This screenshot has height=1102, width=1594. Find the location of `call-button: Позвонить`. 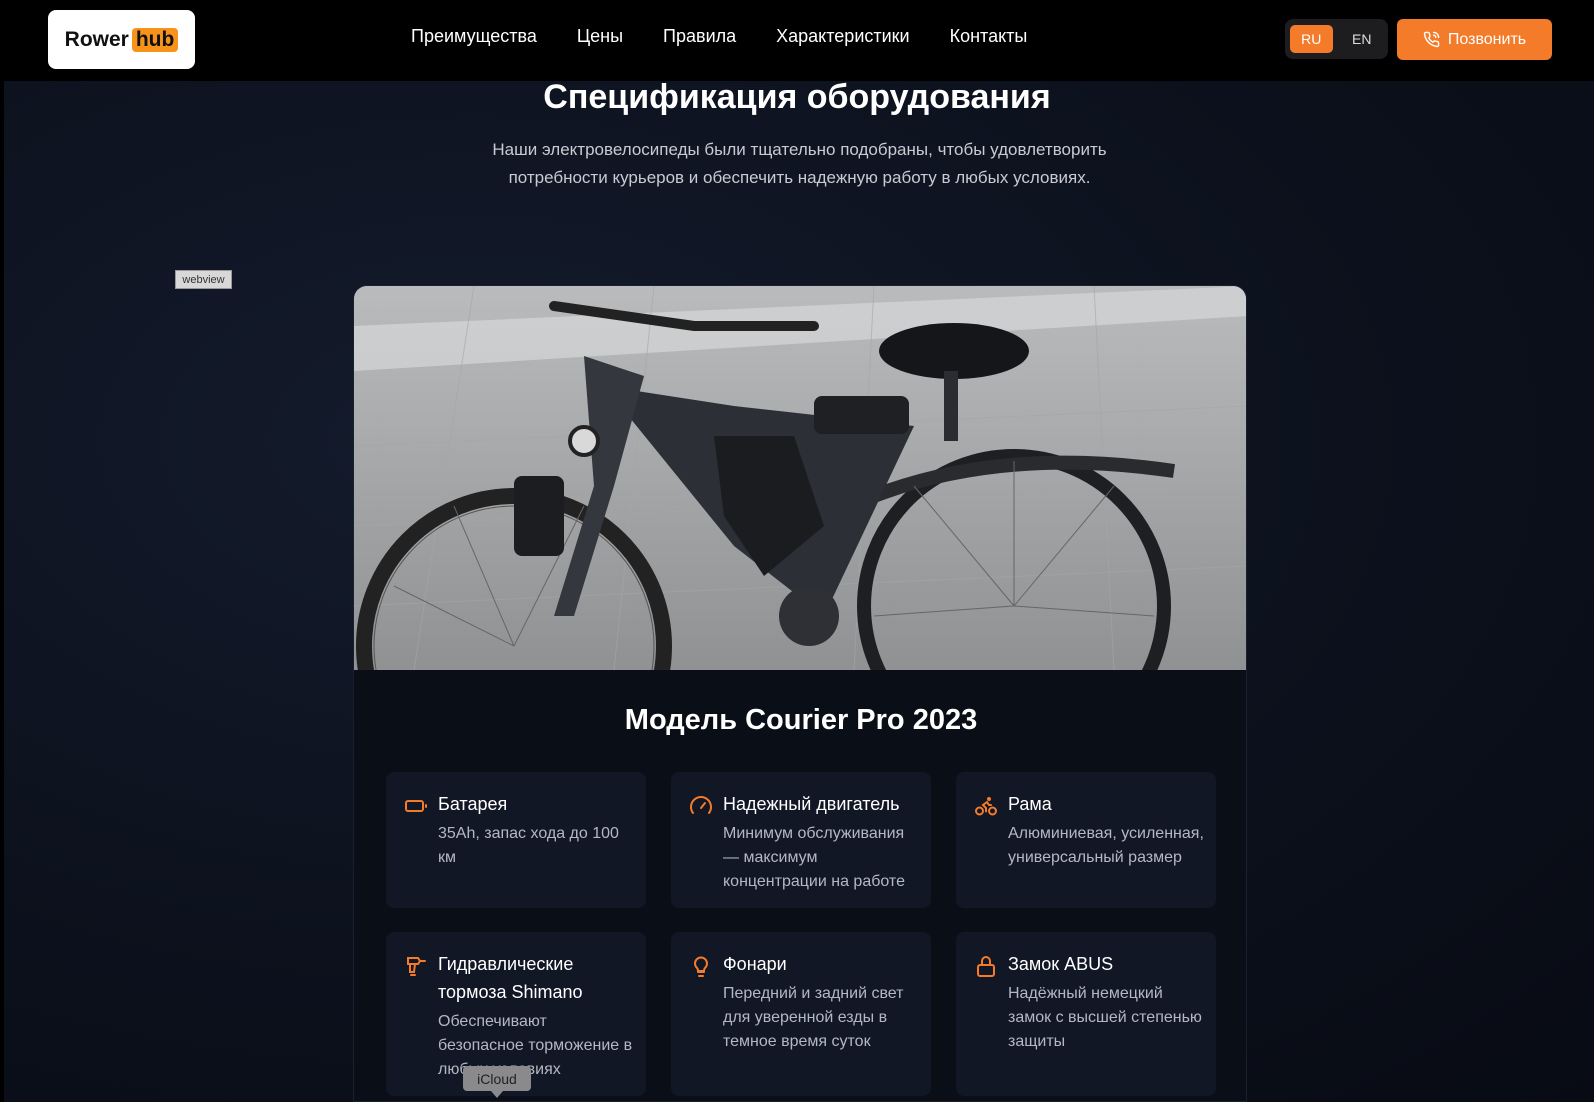

call-button: Позвонить is located at coordinates (1474, 39).